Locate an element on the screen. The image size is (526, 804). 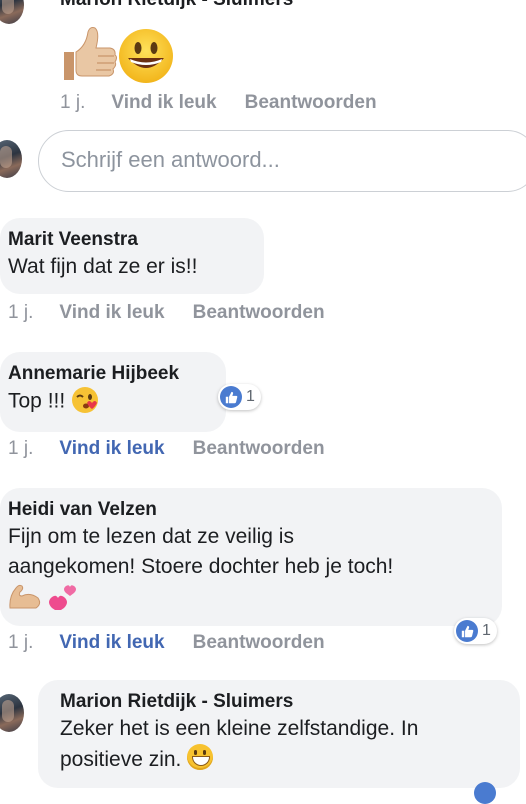
reply-input is located at coordinates (281, 160).